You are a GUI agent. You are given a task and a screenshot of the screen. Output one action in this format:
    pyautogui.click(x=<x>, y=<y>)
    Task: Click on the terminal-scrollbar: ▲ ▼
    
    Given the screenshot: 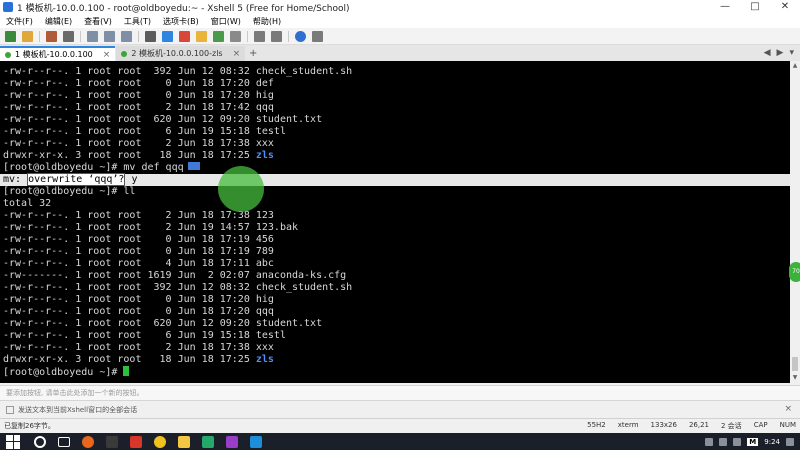 What is the action you would take?
    pyautogui.click(x=795, y=222)
    